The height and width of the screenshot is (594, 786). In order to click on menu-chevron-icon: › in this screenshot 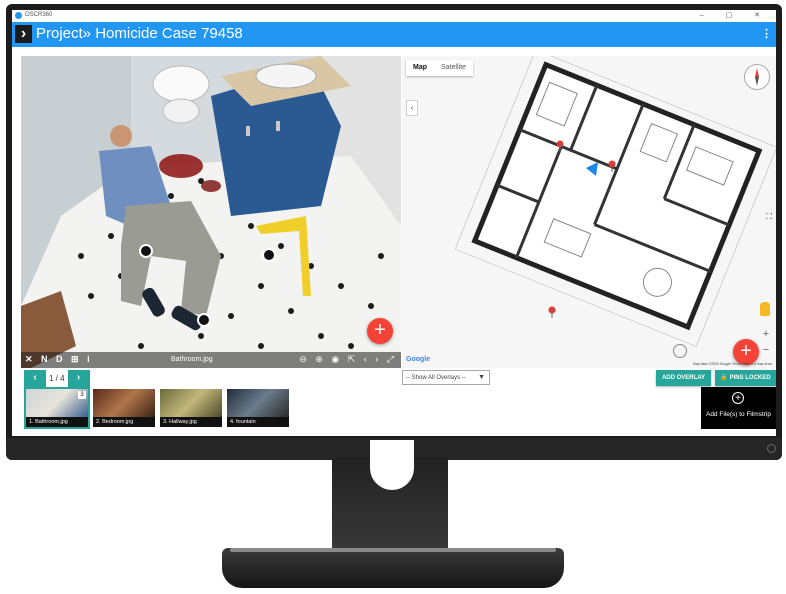, I will do `click(23, 34)`.